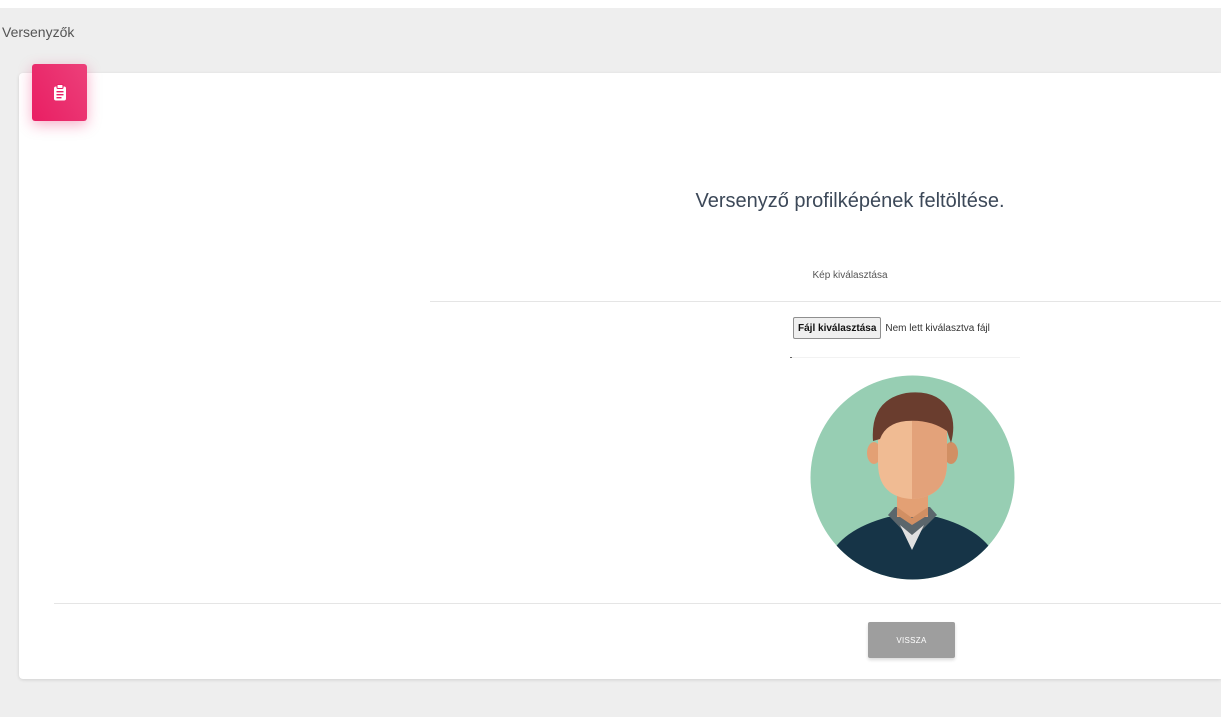  Describe the element at coordinates (937, 328) in the screenshot. I see `file-status-text: Nem lett kiválasztva fájl` at that location.